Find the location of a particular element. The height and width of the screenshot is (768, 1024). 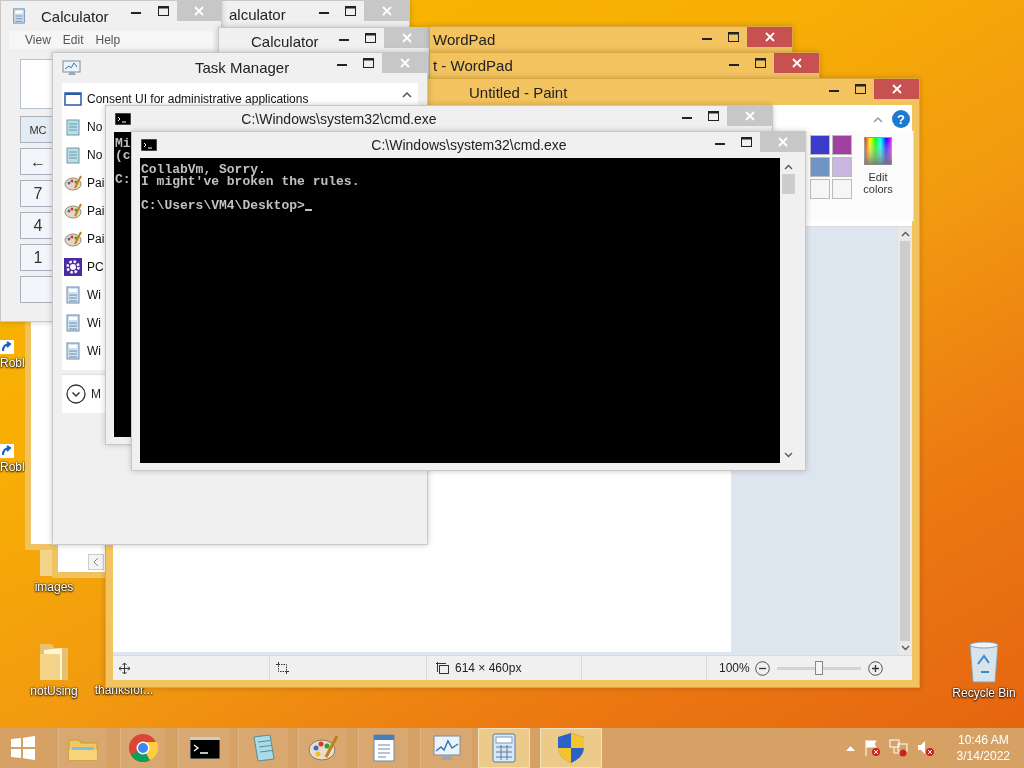

menu-item: View is located at coordinates (38, 40).